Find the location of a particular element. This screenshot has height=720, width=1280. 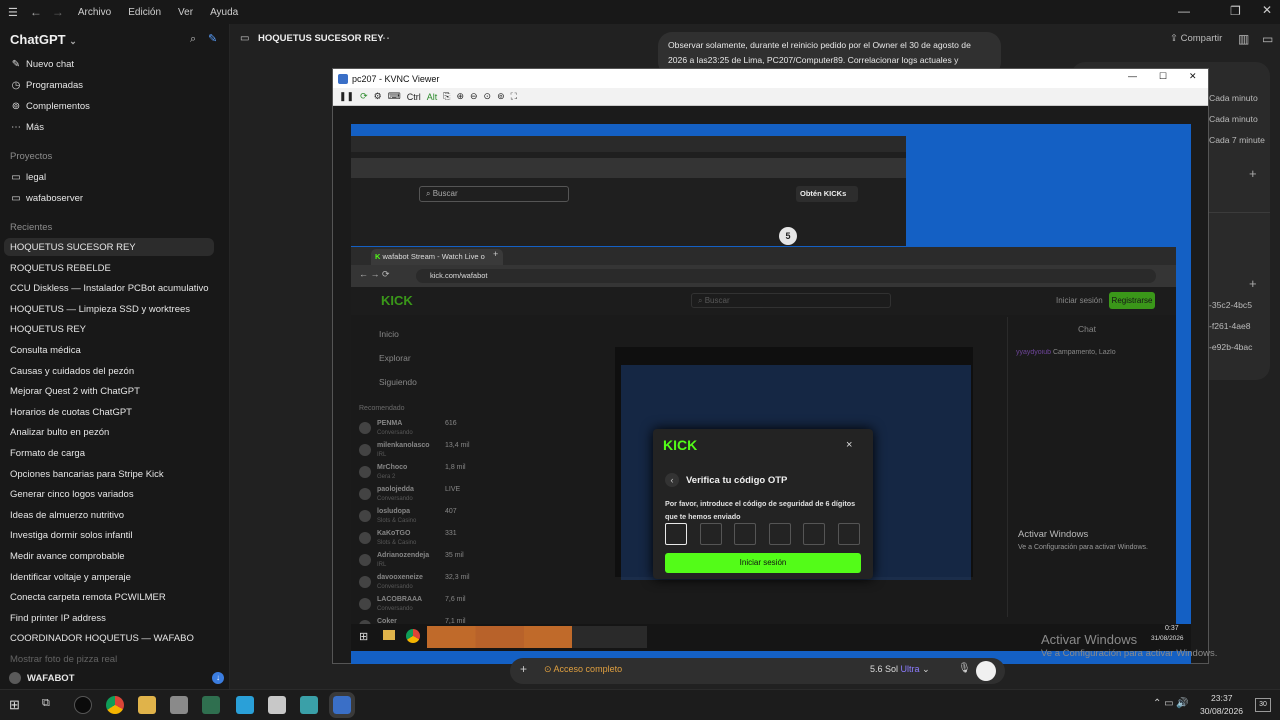

otp-submit-button: Iniciar sesión is located at coordinates (763, 563).